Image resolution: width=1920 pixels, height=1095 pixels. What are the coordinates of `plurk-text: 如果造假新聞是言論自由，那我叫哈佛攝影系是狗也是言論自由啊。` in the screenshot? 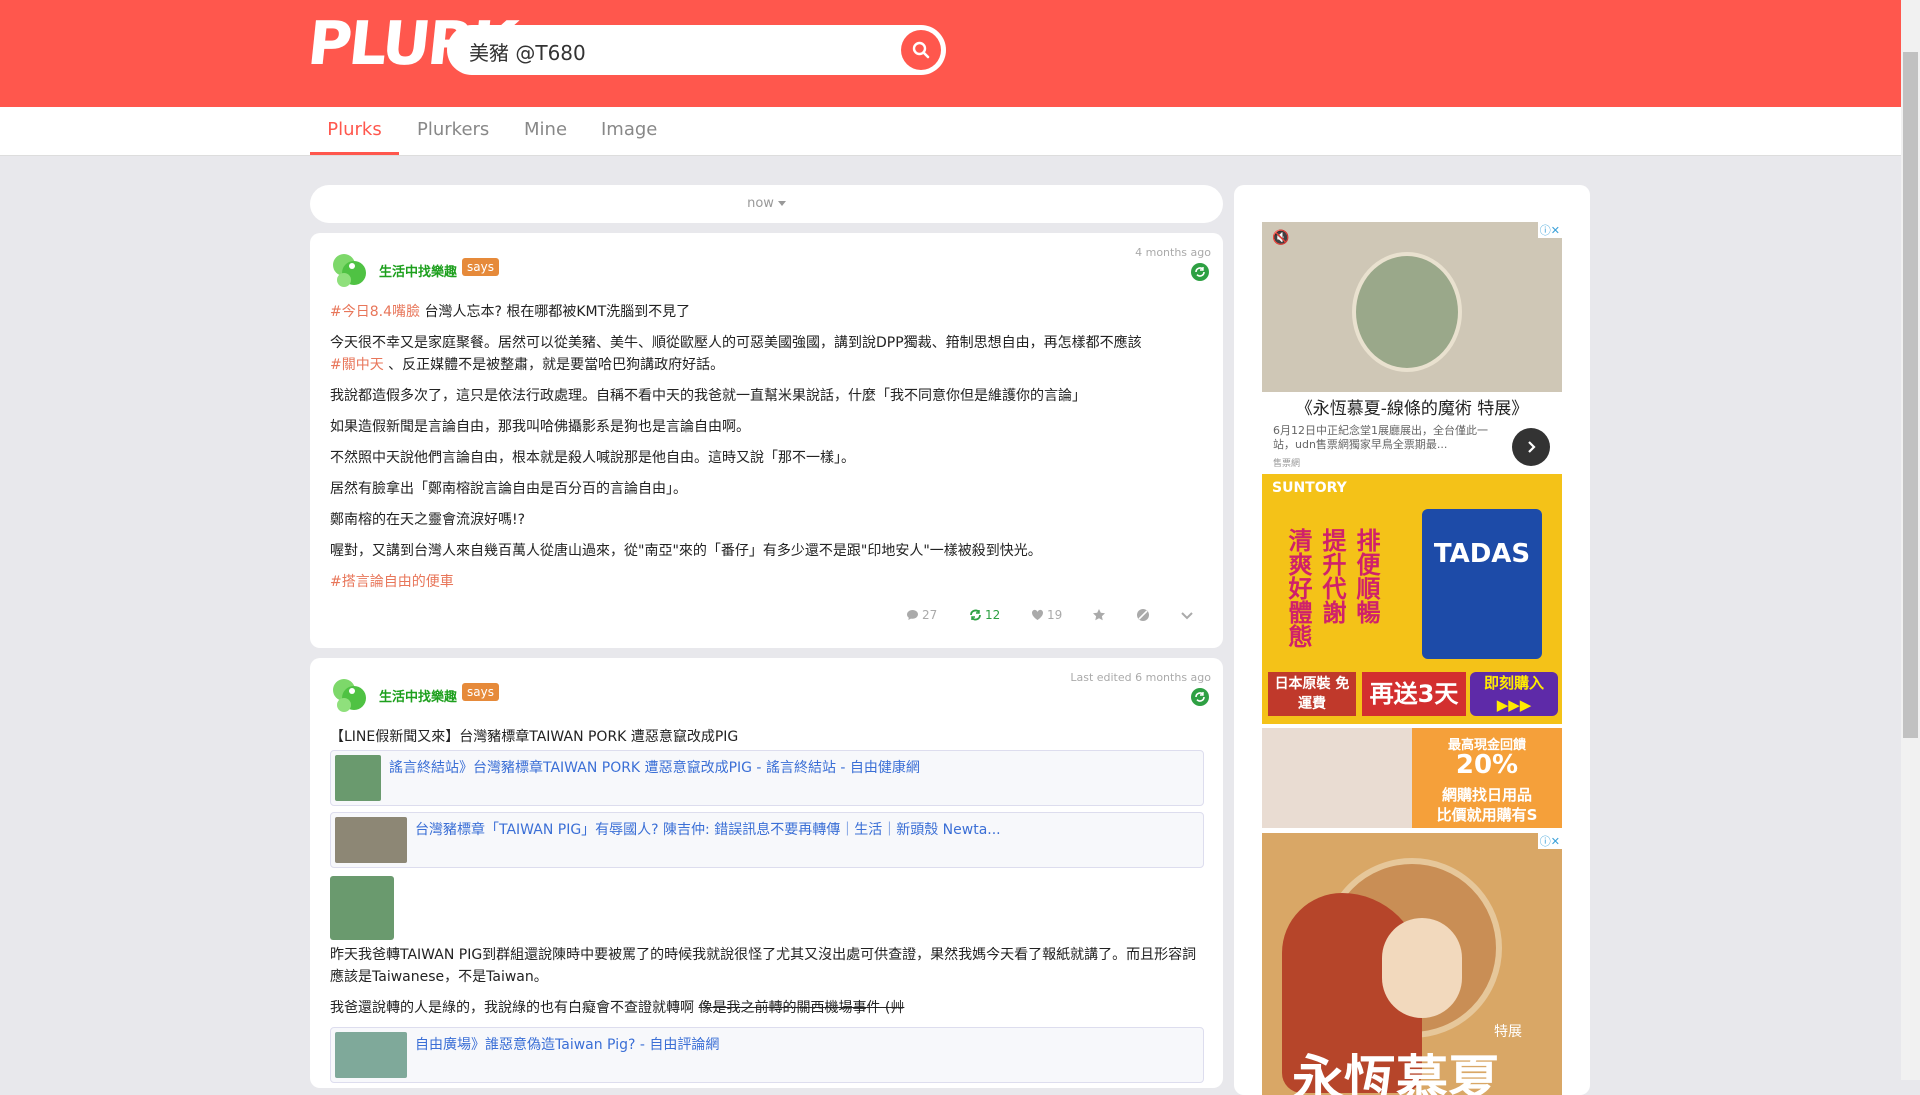 It's located at (540, 427).